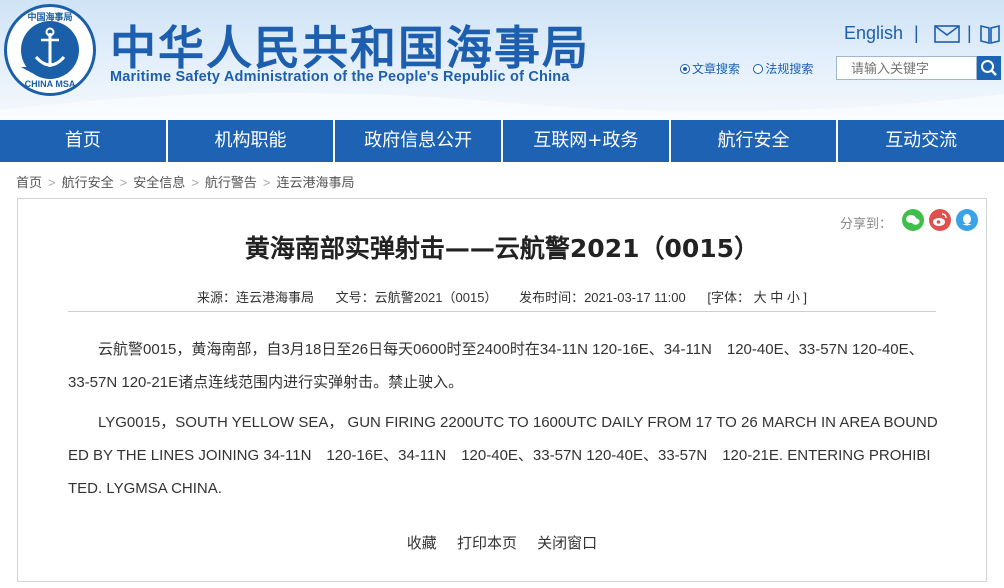  I want to click on breadcrumb-item: 连云港海事局, so click(315, 182).